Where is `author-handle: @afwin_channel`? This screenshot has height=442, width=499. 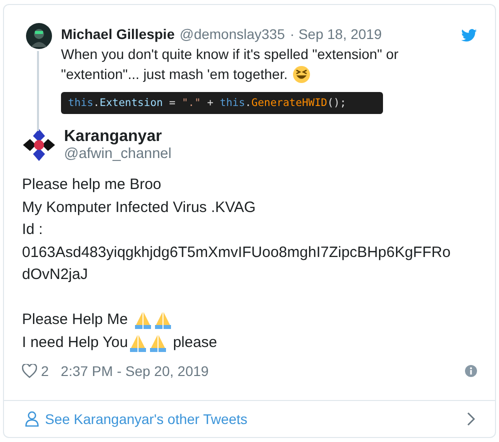
author-handle: @afwin_channel is located at coordinates (118, 154).